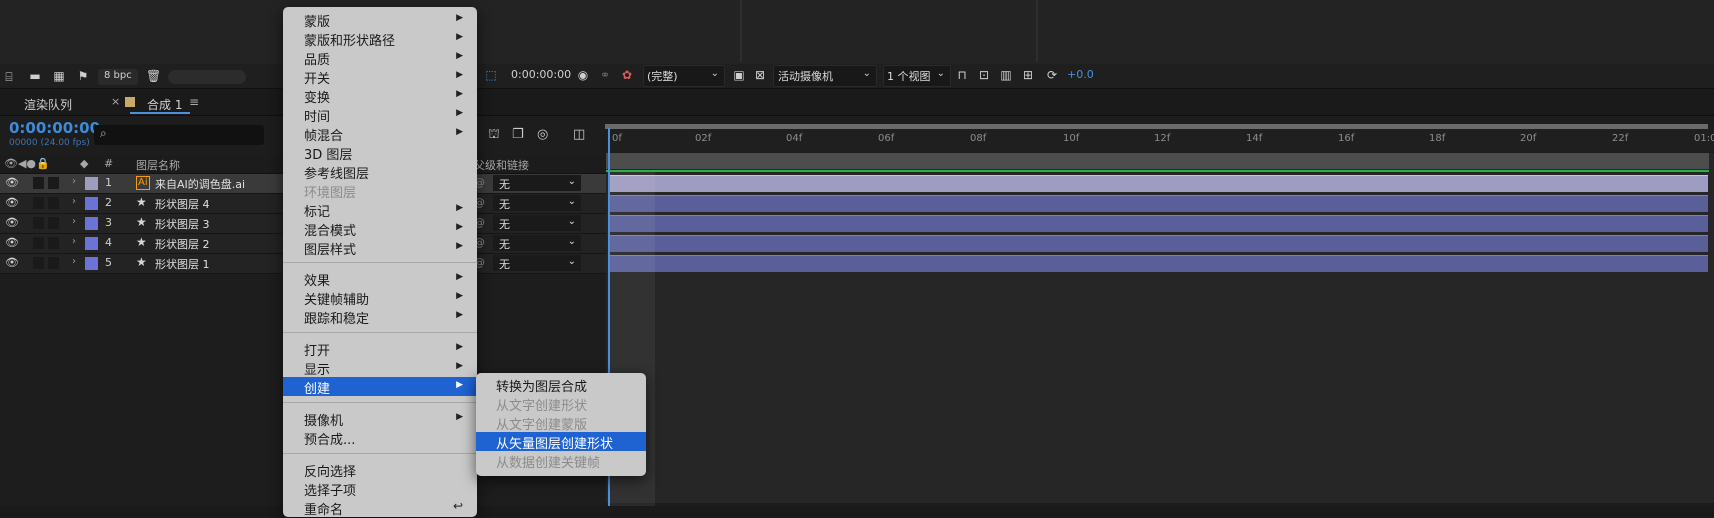  Describe the element at coordinates (9, 77) in the screenshot. I see `flowchart-icon: ⌸` at that location.